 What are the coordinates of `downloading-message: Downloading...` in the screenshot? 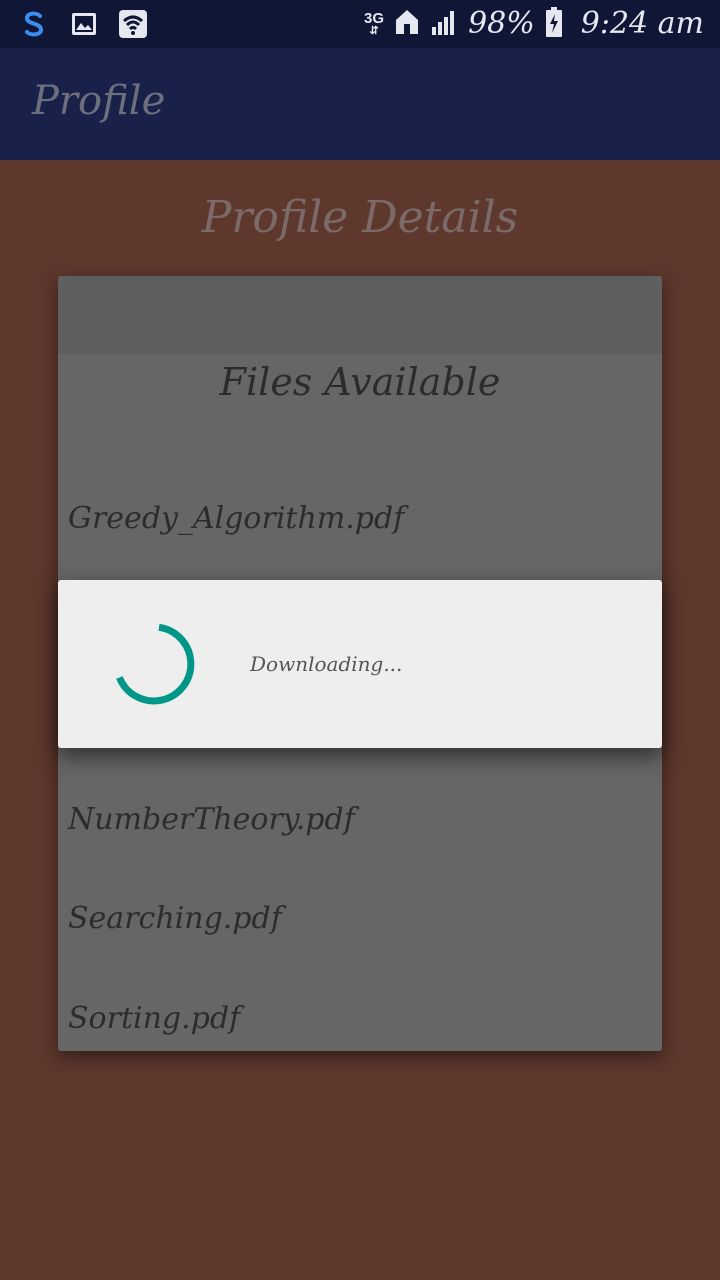 It's located at (326, 664).